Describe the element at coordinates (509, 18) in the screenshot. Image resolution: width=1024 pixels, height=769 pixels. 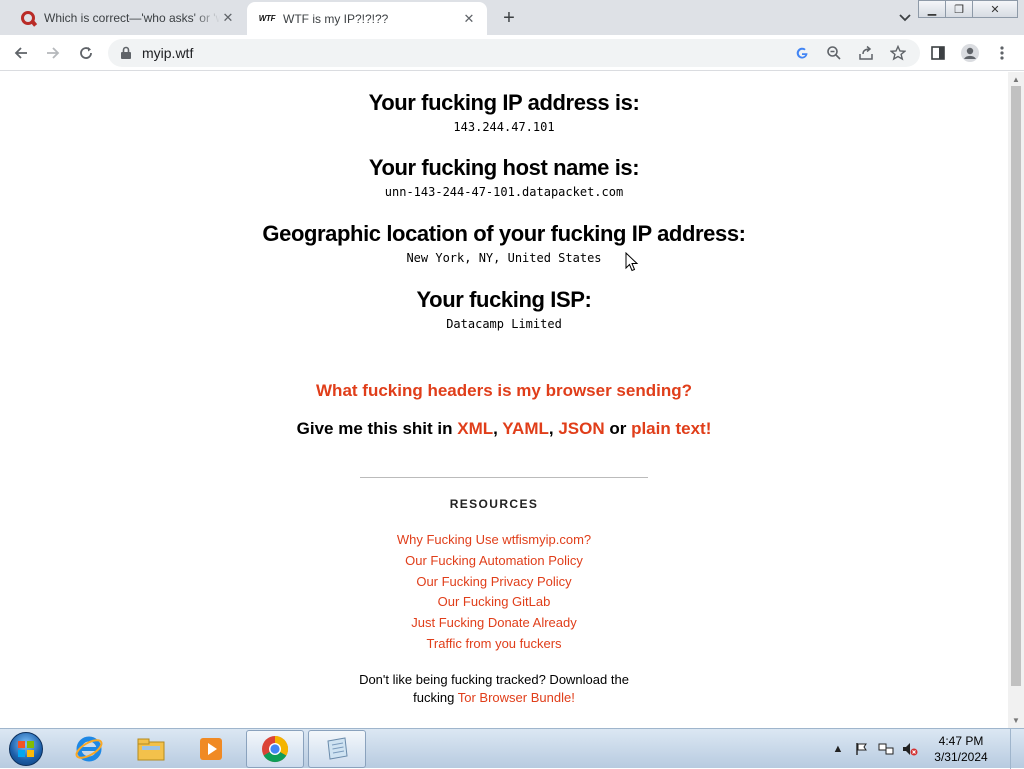
I see `new-tab-icon: +` at that location.